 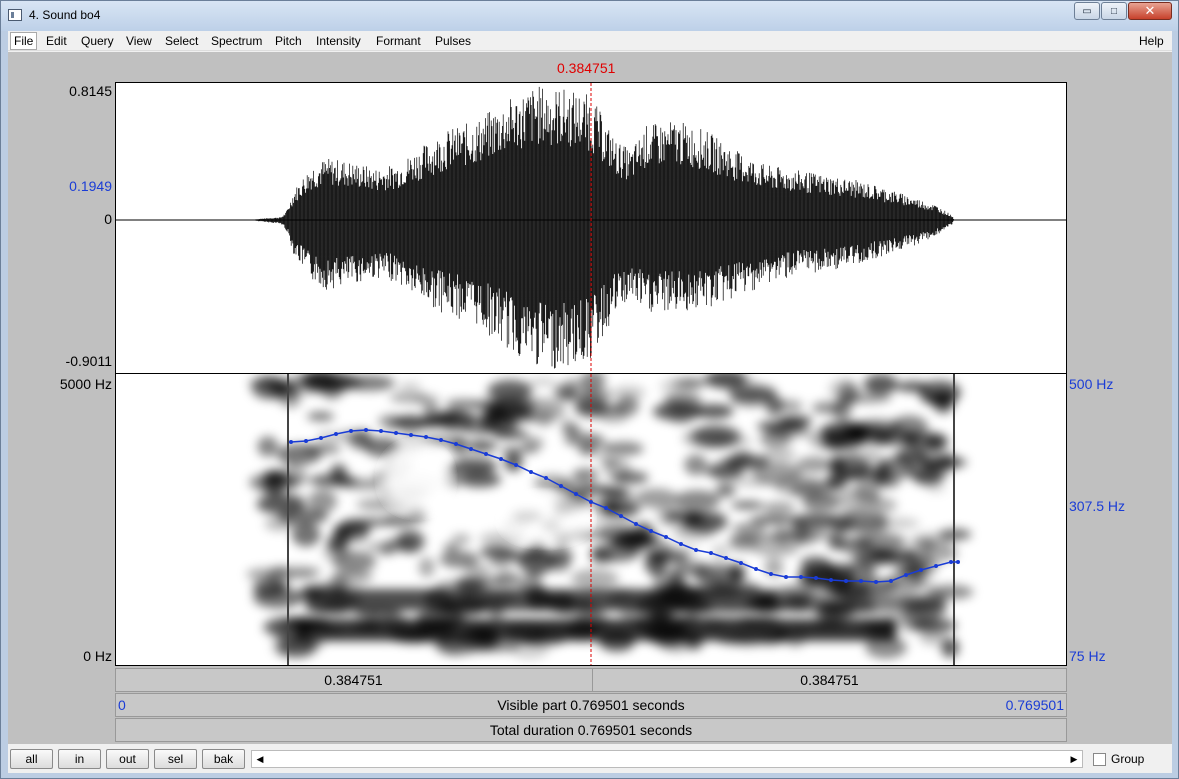 What do you see at coordinates (88, 361) in the screenshot?
I see `wave-min-label: -0.9011` at bounding box center [88, 361].